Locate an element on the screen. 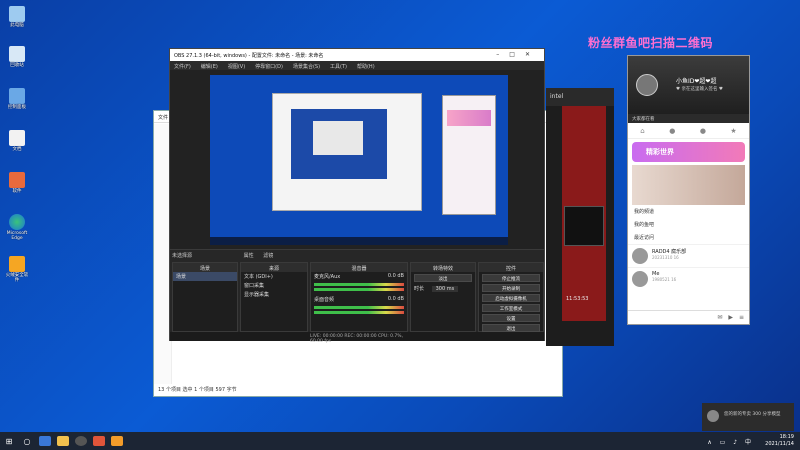 The image size is (800, 450). explorer-taskbar-icon is located at coordinates (63, 441).